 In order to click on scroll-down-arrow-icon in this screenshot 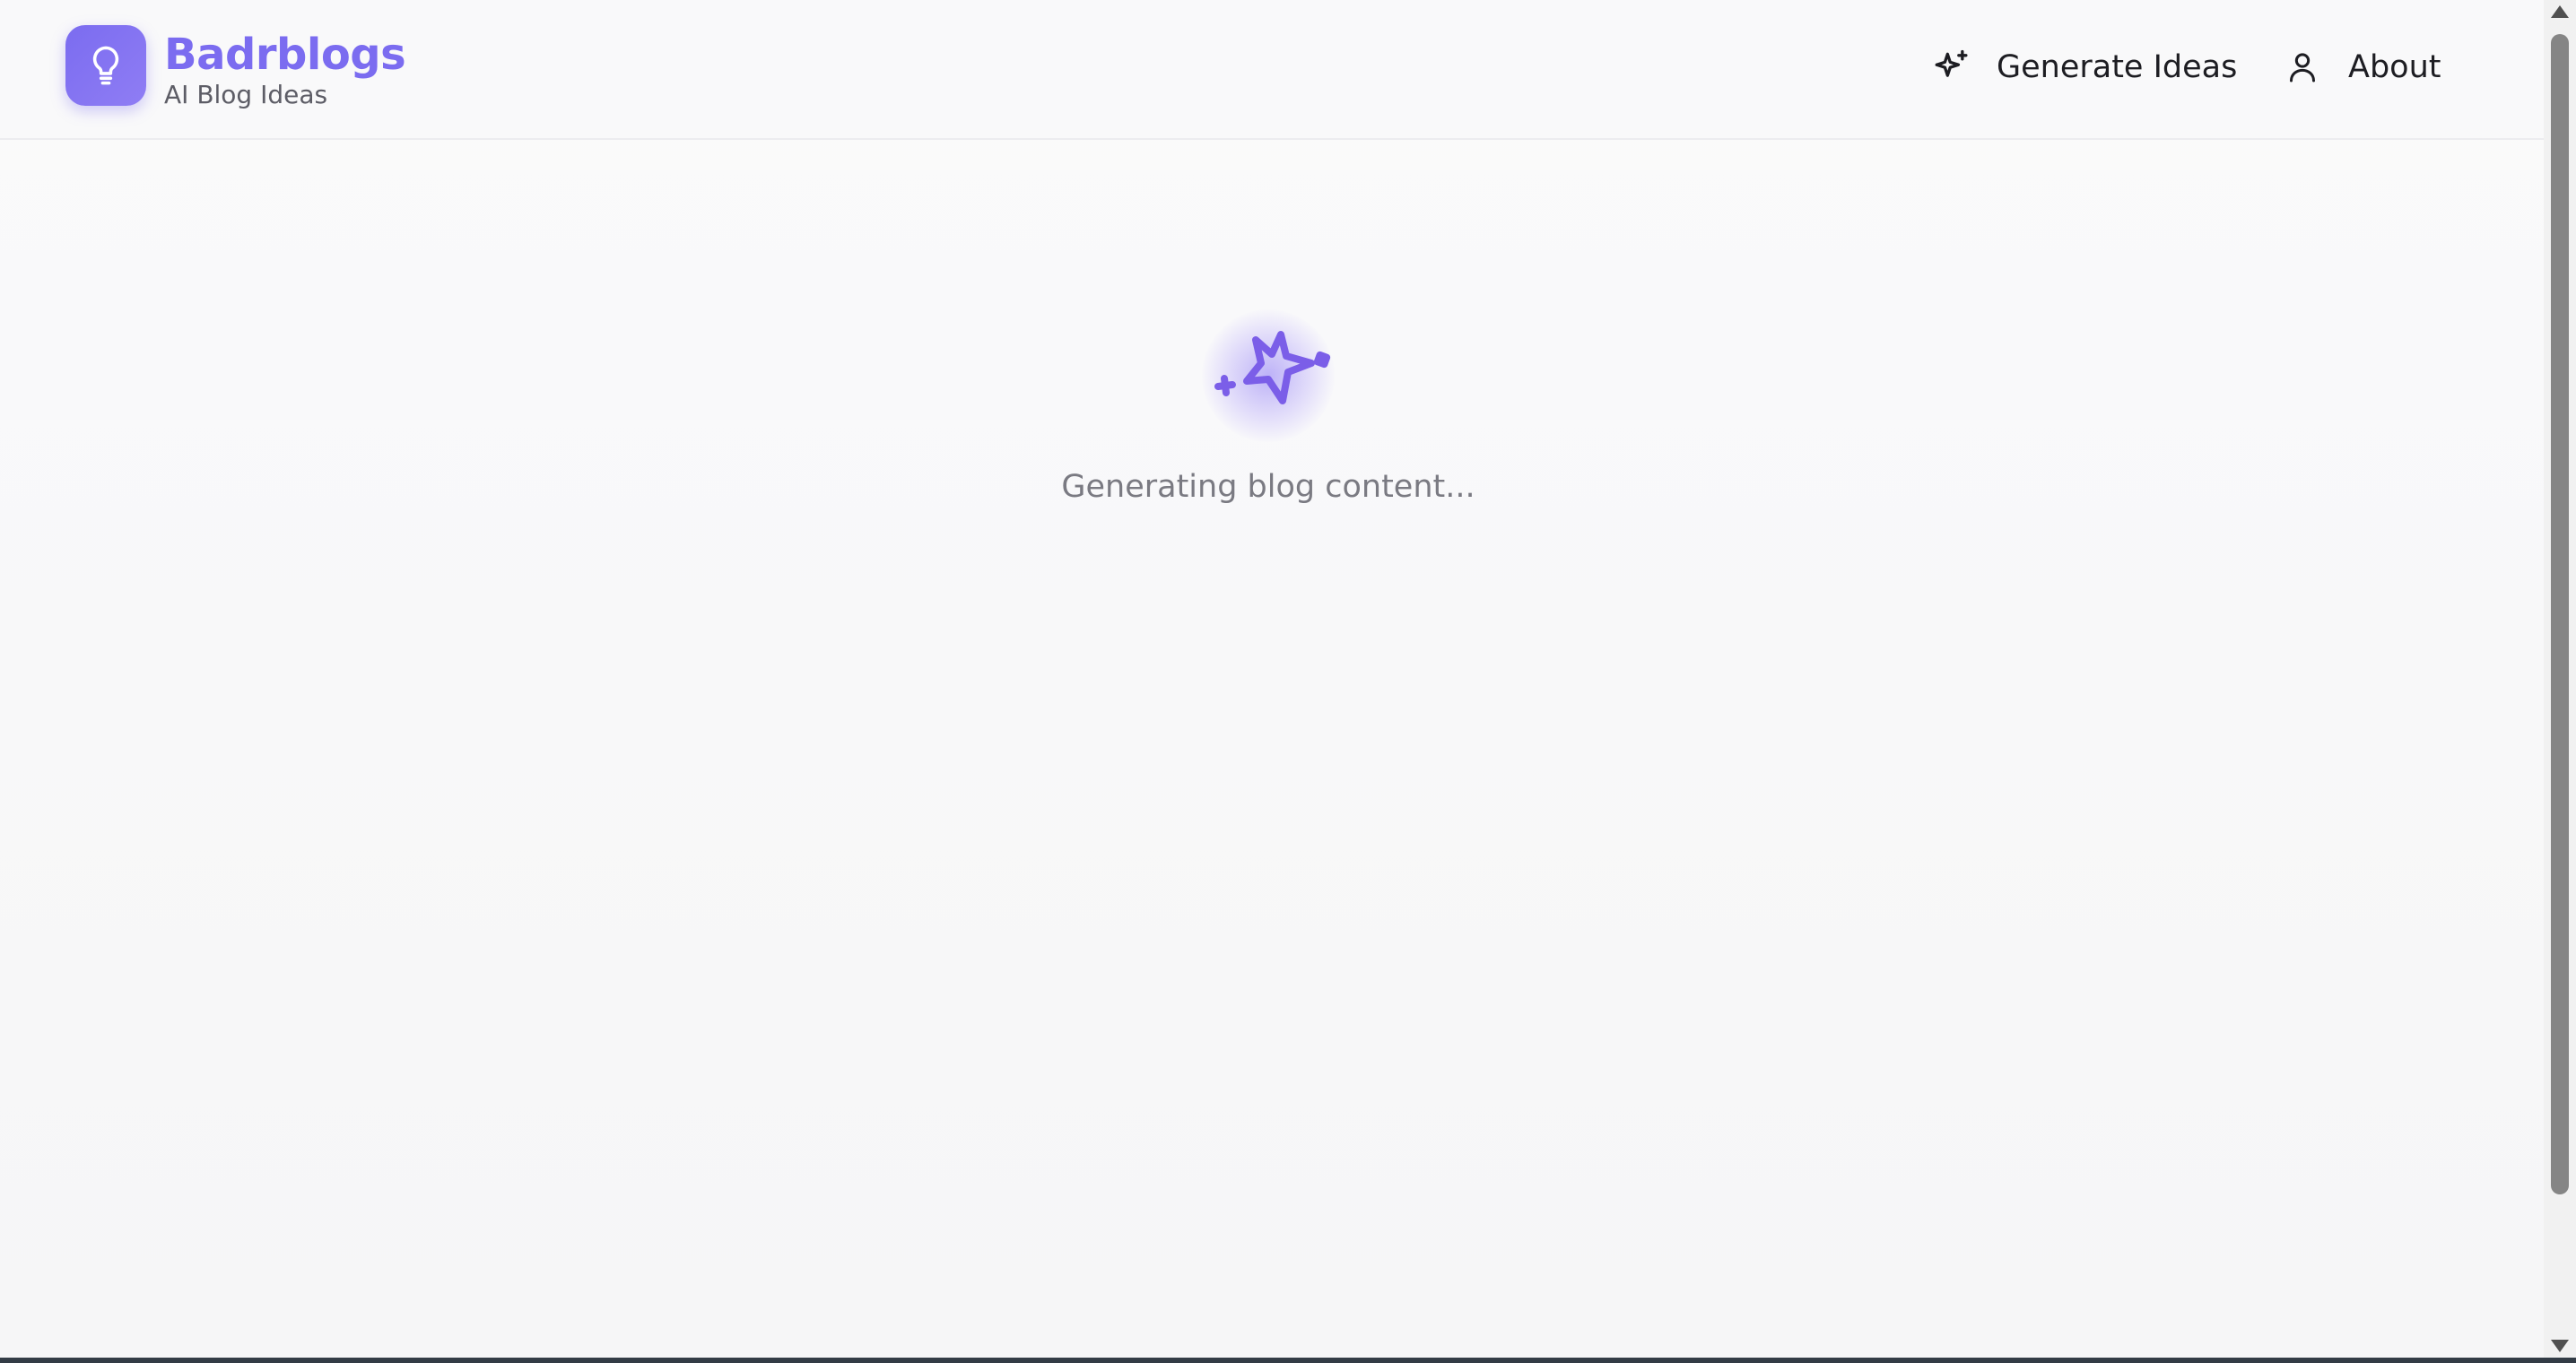, I will do `click(2560, 1346)`.